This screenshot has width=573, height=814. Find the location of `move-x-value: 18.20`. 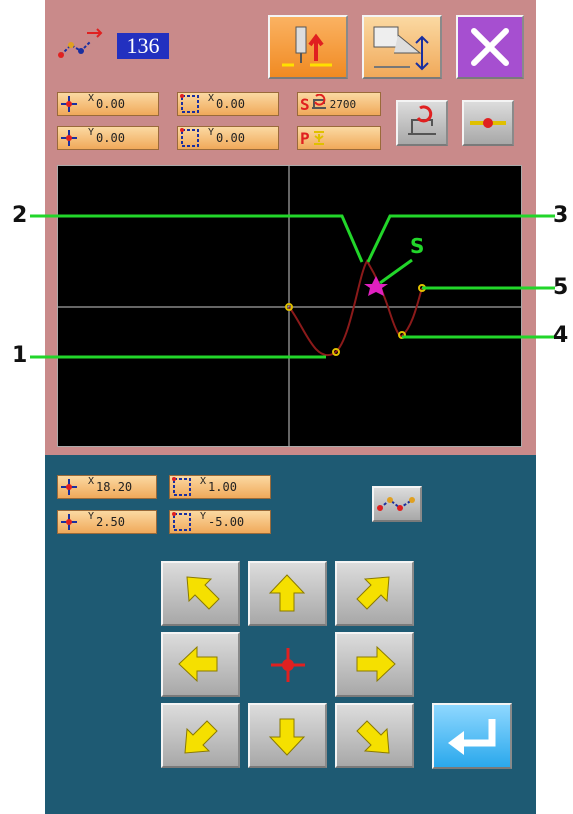

move-x-value: 18.20 is located at coordinates (114, 487).